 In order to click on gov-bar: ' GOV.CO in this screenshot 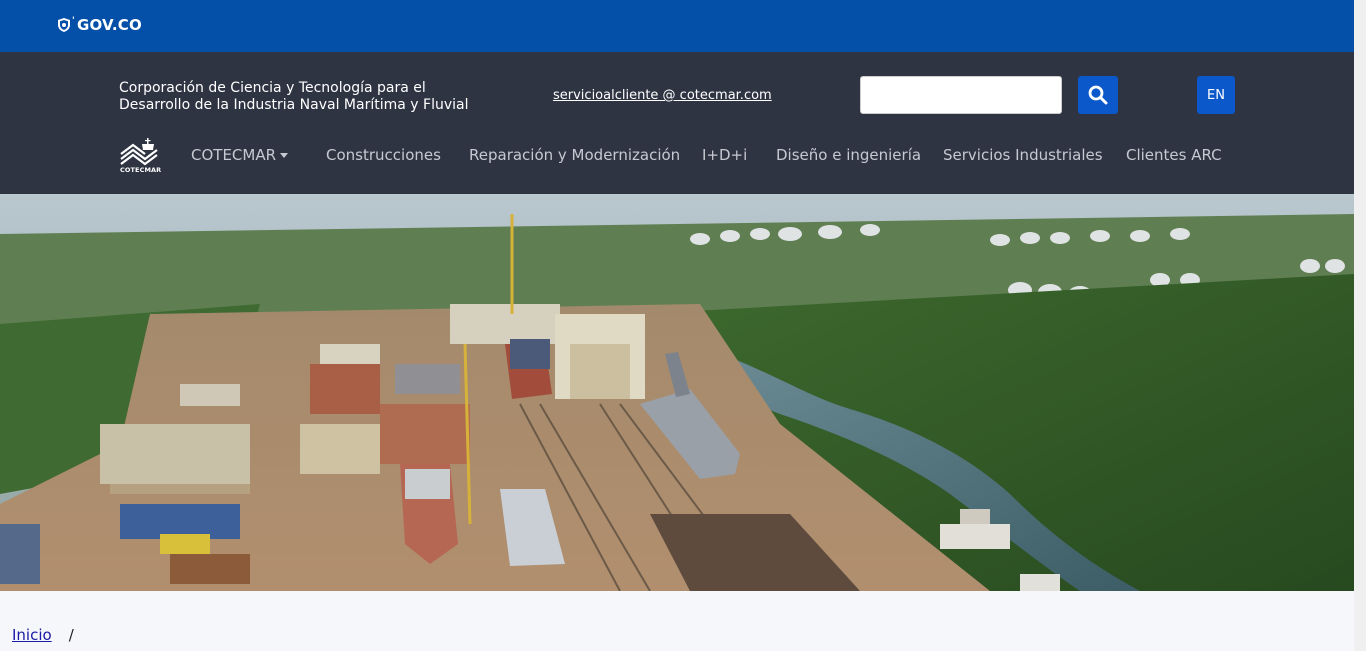, I will do `click(677, 26)`.